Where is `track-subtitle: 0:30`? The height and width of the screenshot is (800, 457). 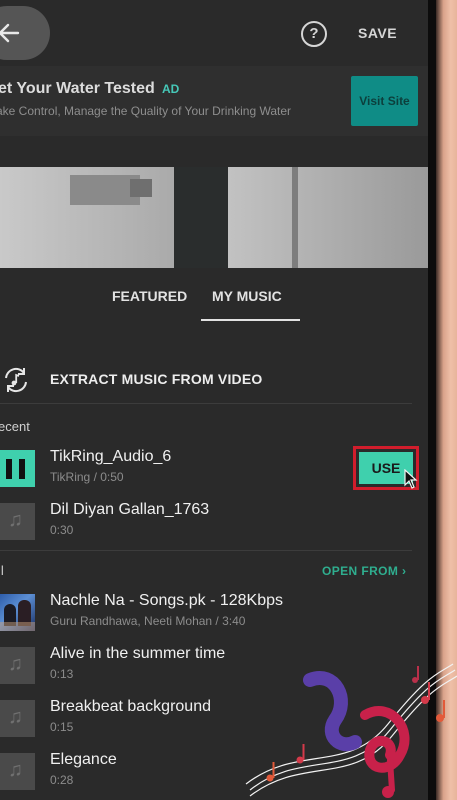 track-subtitle: 0:30 is located at coordinates (62, 530).